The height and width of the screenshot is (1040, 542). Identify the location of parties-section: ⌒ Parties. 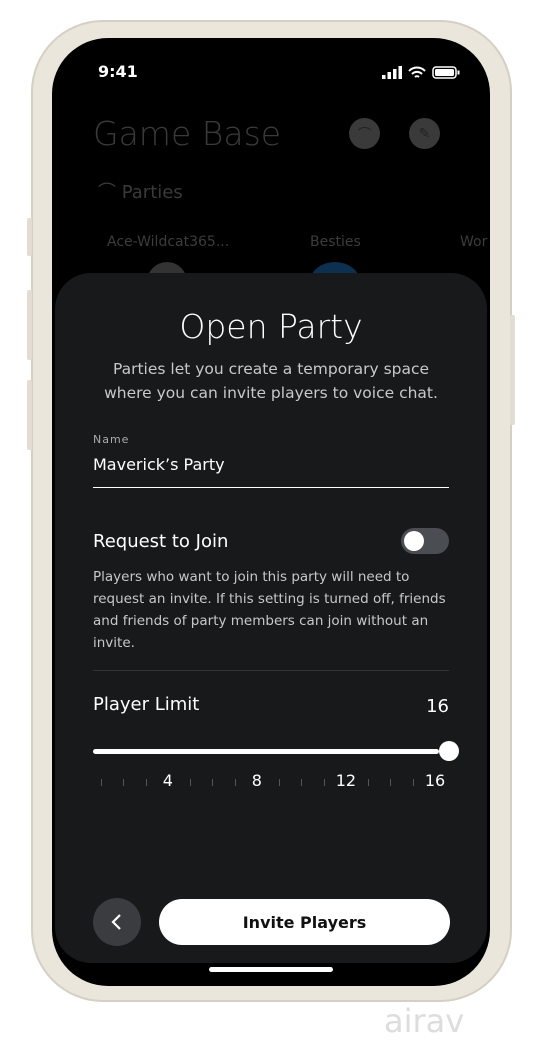
(140, 191).